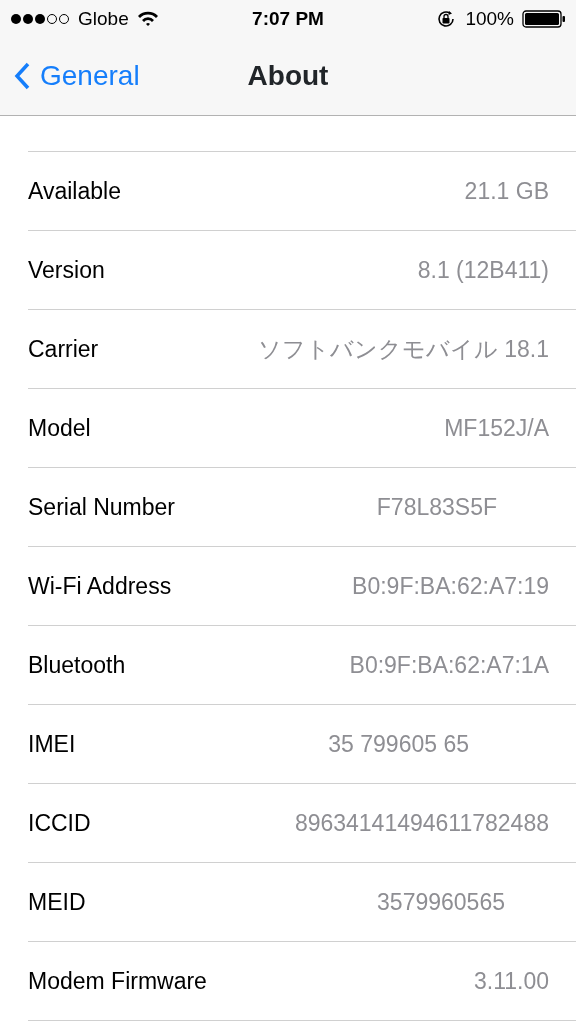 This screenshot has width=576, height=1024. Describe the element at coordinates (77, 665) in the screenshot. I see `row-label: Bluetooth` at that location.